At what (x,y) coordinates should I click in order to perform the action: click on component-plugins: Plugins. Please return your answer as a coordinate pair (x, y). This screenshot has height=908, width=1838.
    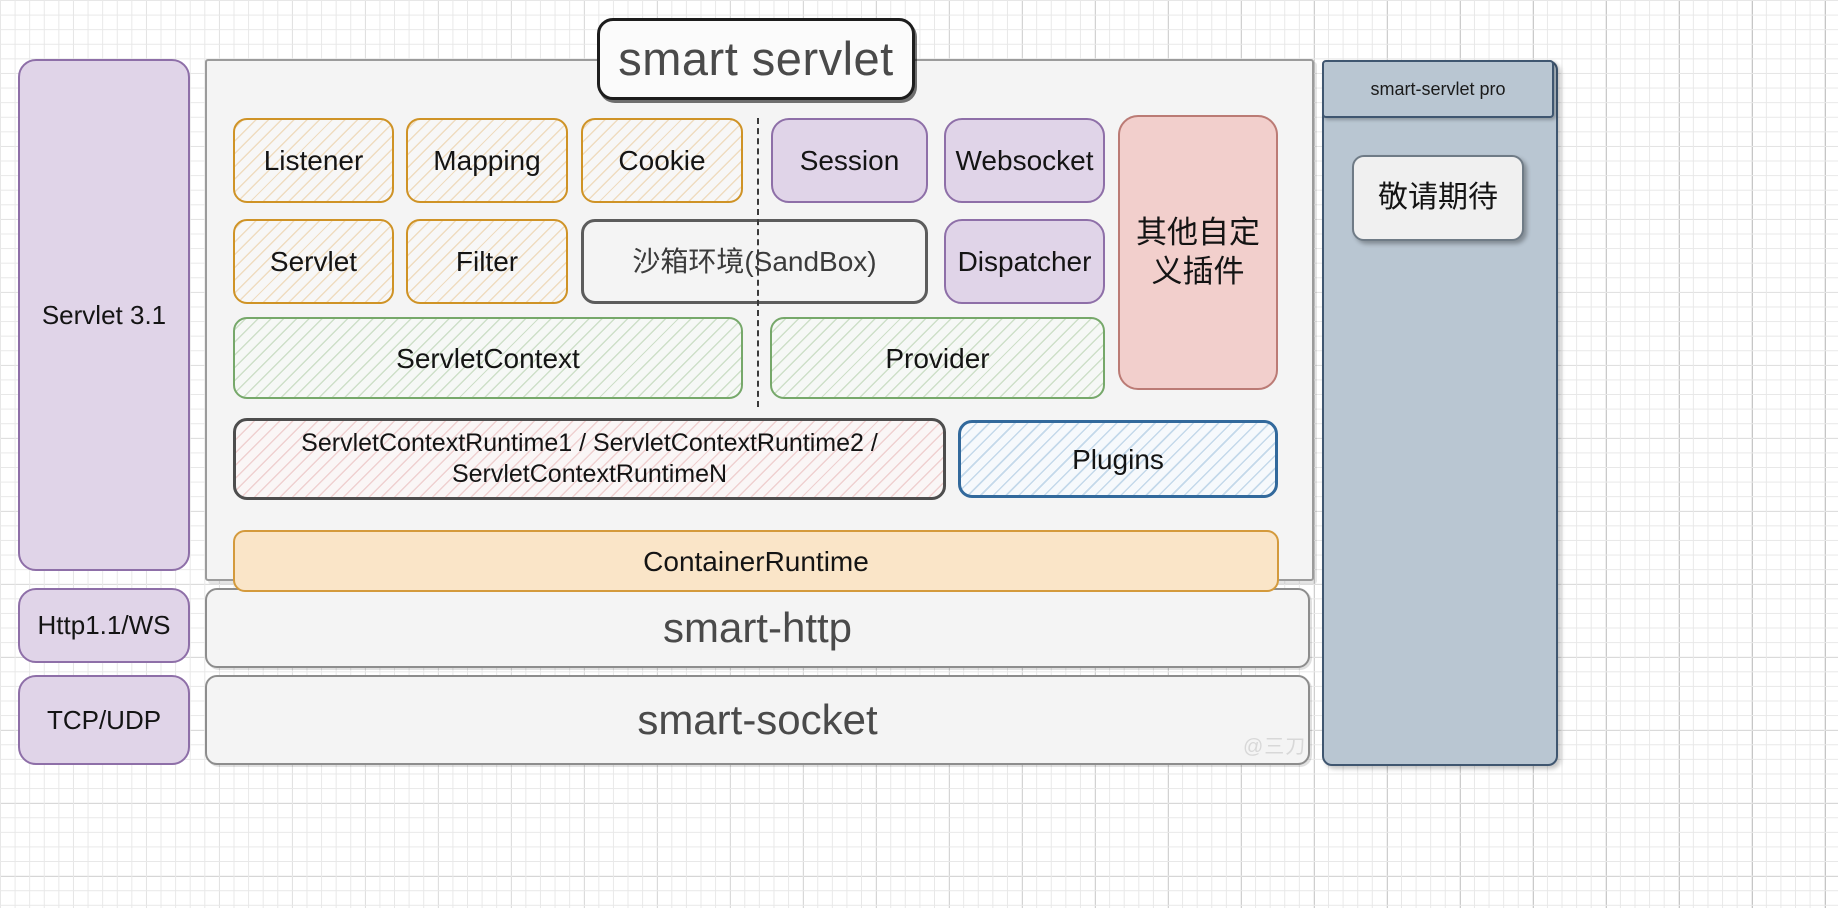
    Looking at the image, I should click on (1118, 459).